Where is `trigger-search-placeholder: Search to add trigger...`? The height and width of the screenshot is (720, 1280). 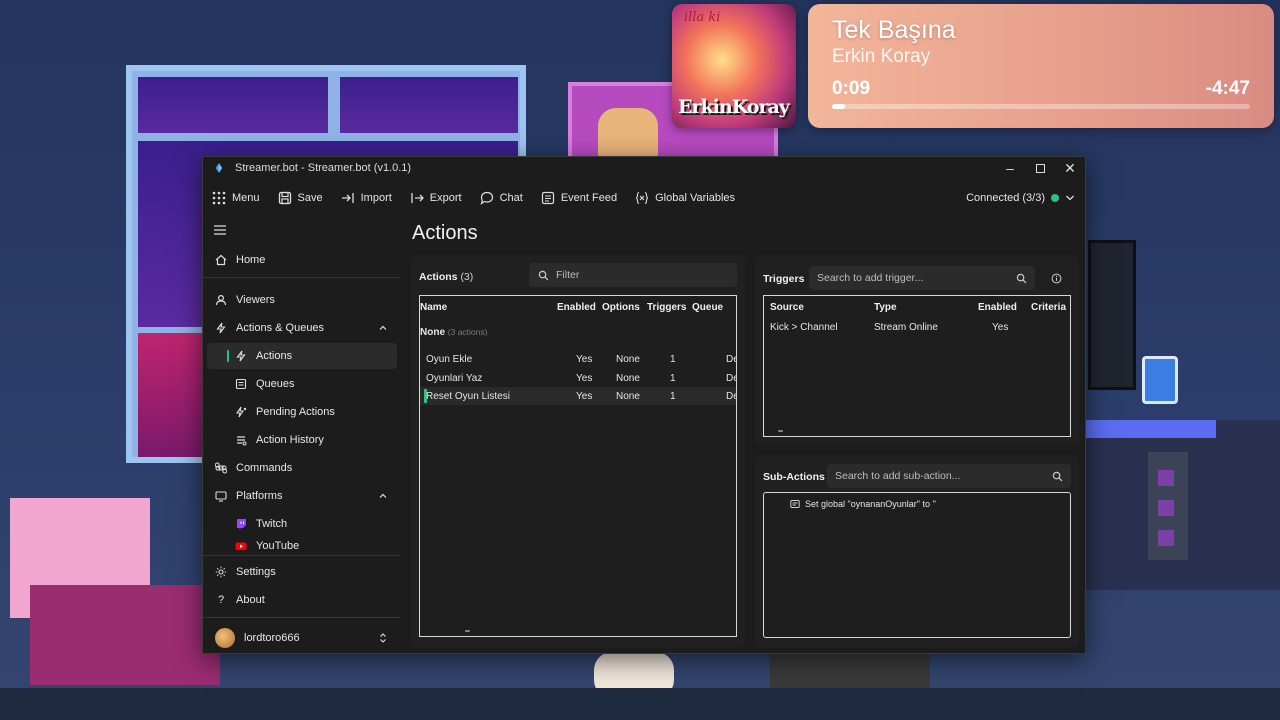 trigger-search-placeholder: Search to add trigger... is located at coordinates (870, 278).